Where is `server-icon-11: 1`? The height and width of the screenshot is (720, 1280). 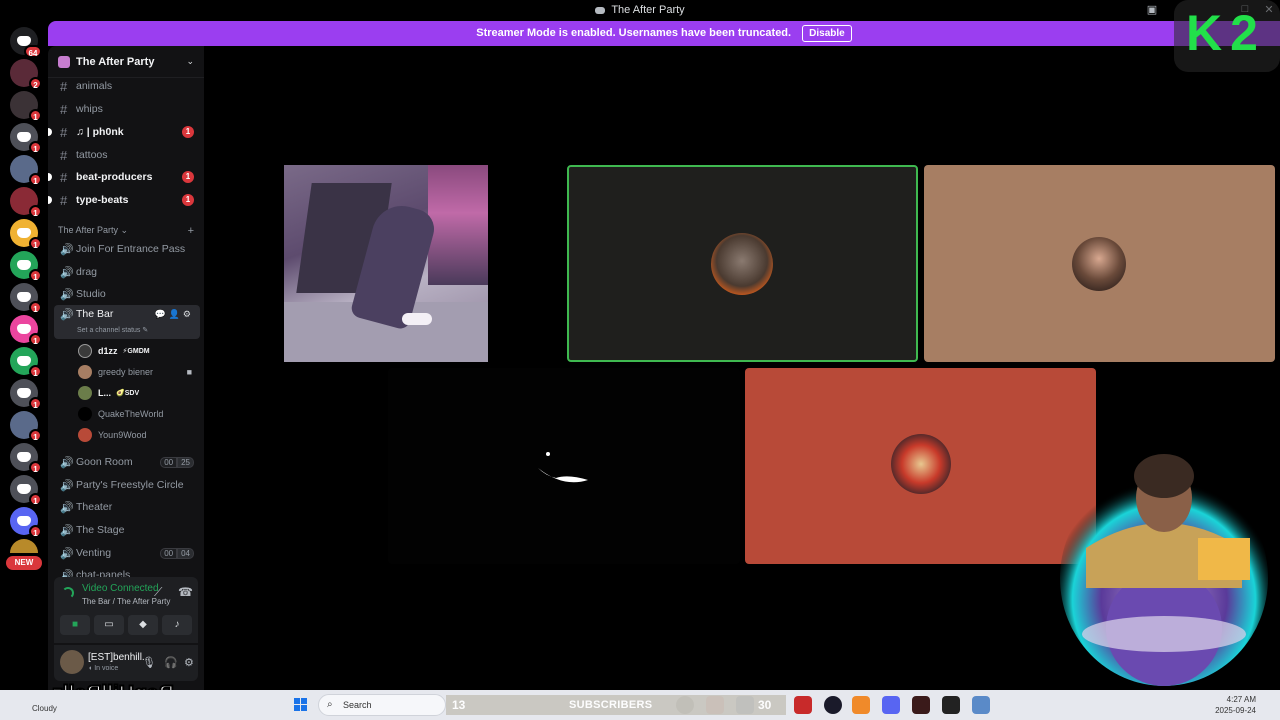 server-icon-11: 1 is located at coordinates (26, 394).